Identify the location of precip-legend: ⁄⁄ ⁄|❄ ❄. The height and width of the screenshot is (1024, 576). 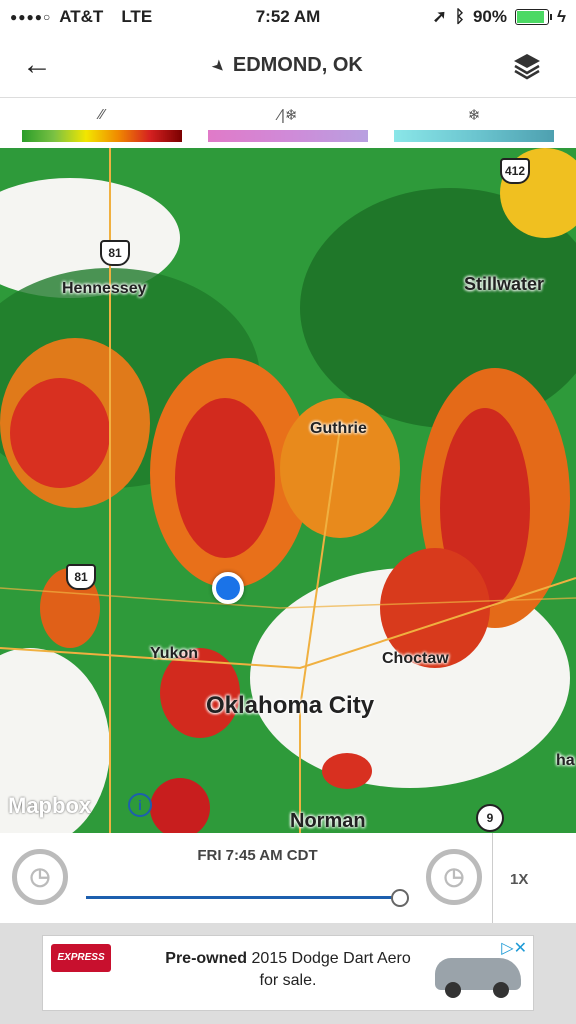
(288, 123).